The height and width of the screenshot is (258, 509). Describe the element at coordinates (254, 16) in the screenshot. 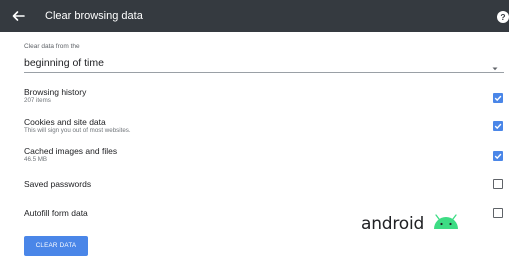

I see `app-bar: Clear browsing data ?` at that location.